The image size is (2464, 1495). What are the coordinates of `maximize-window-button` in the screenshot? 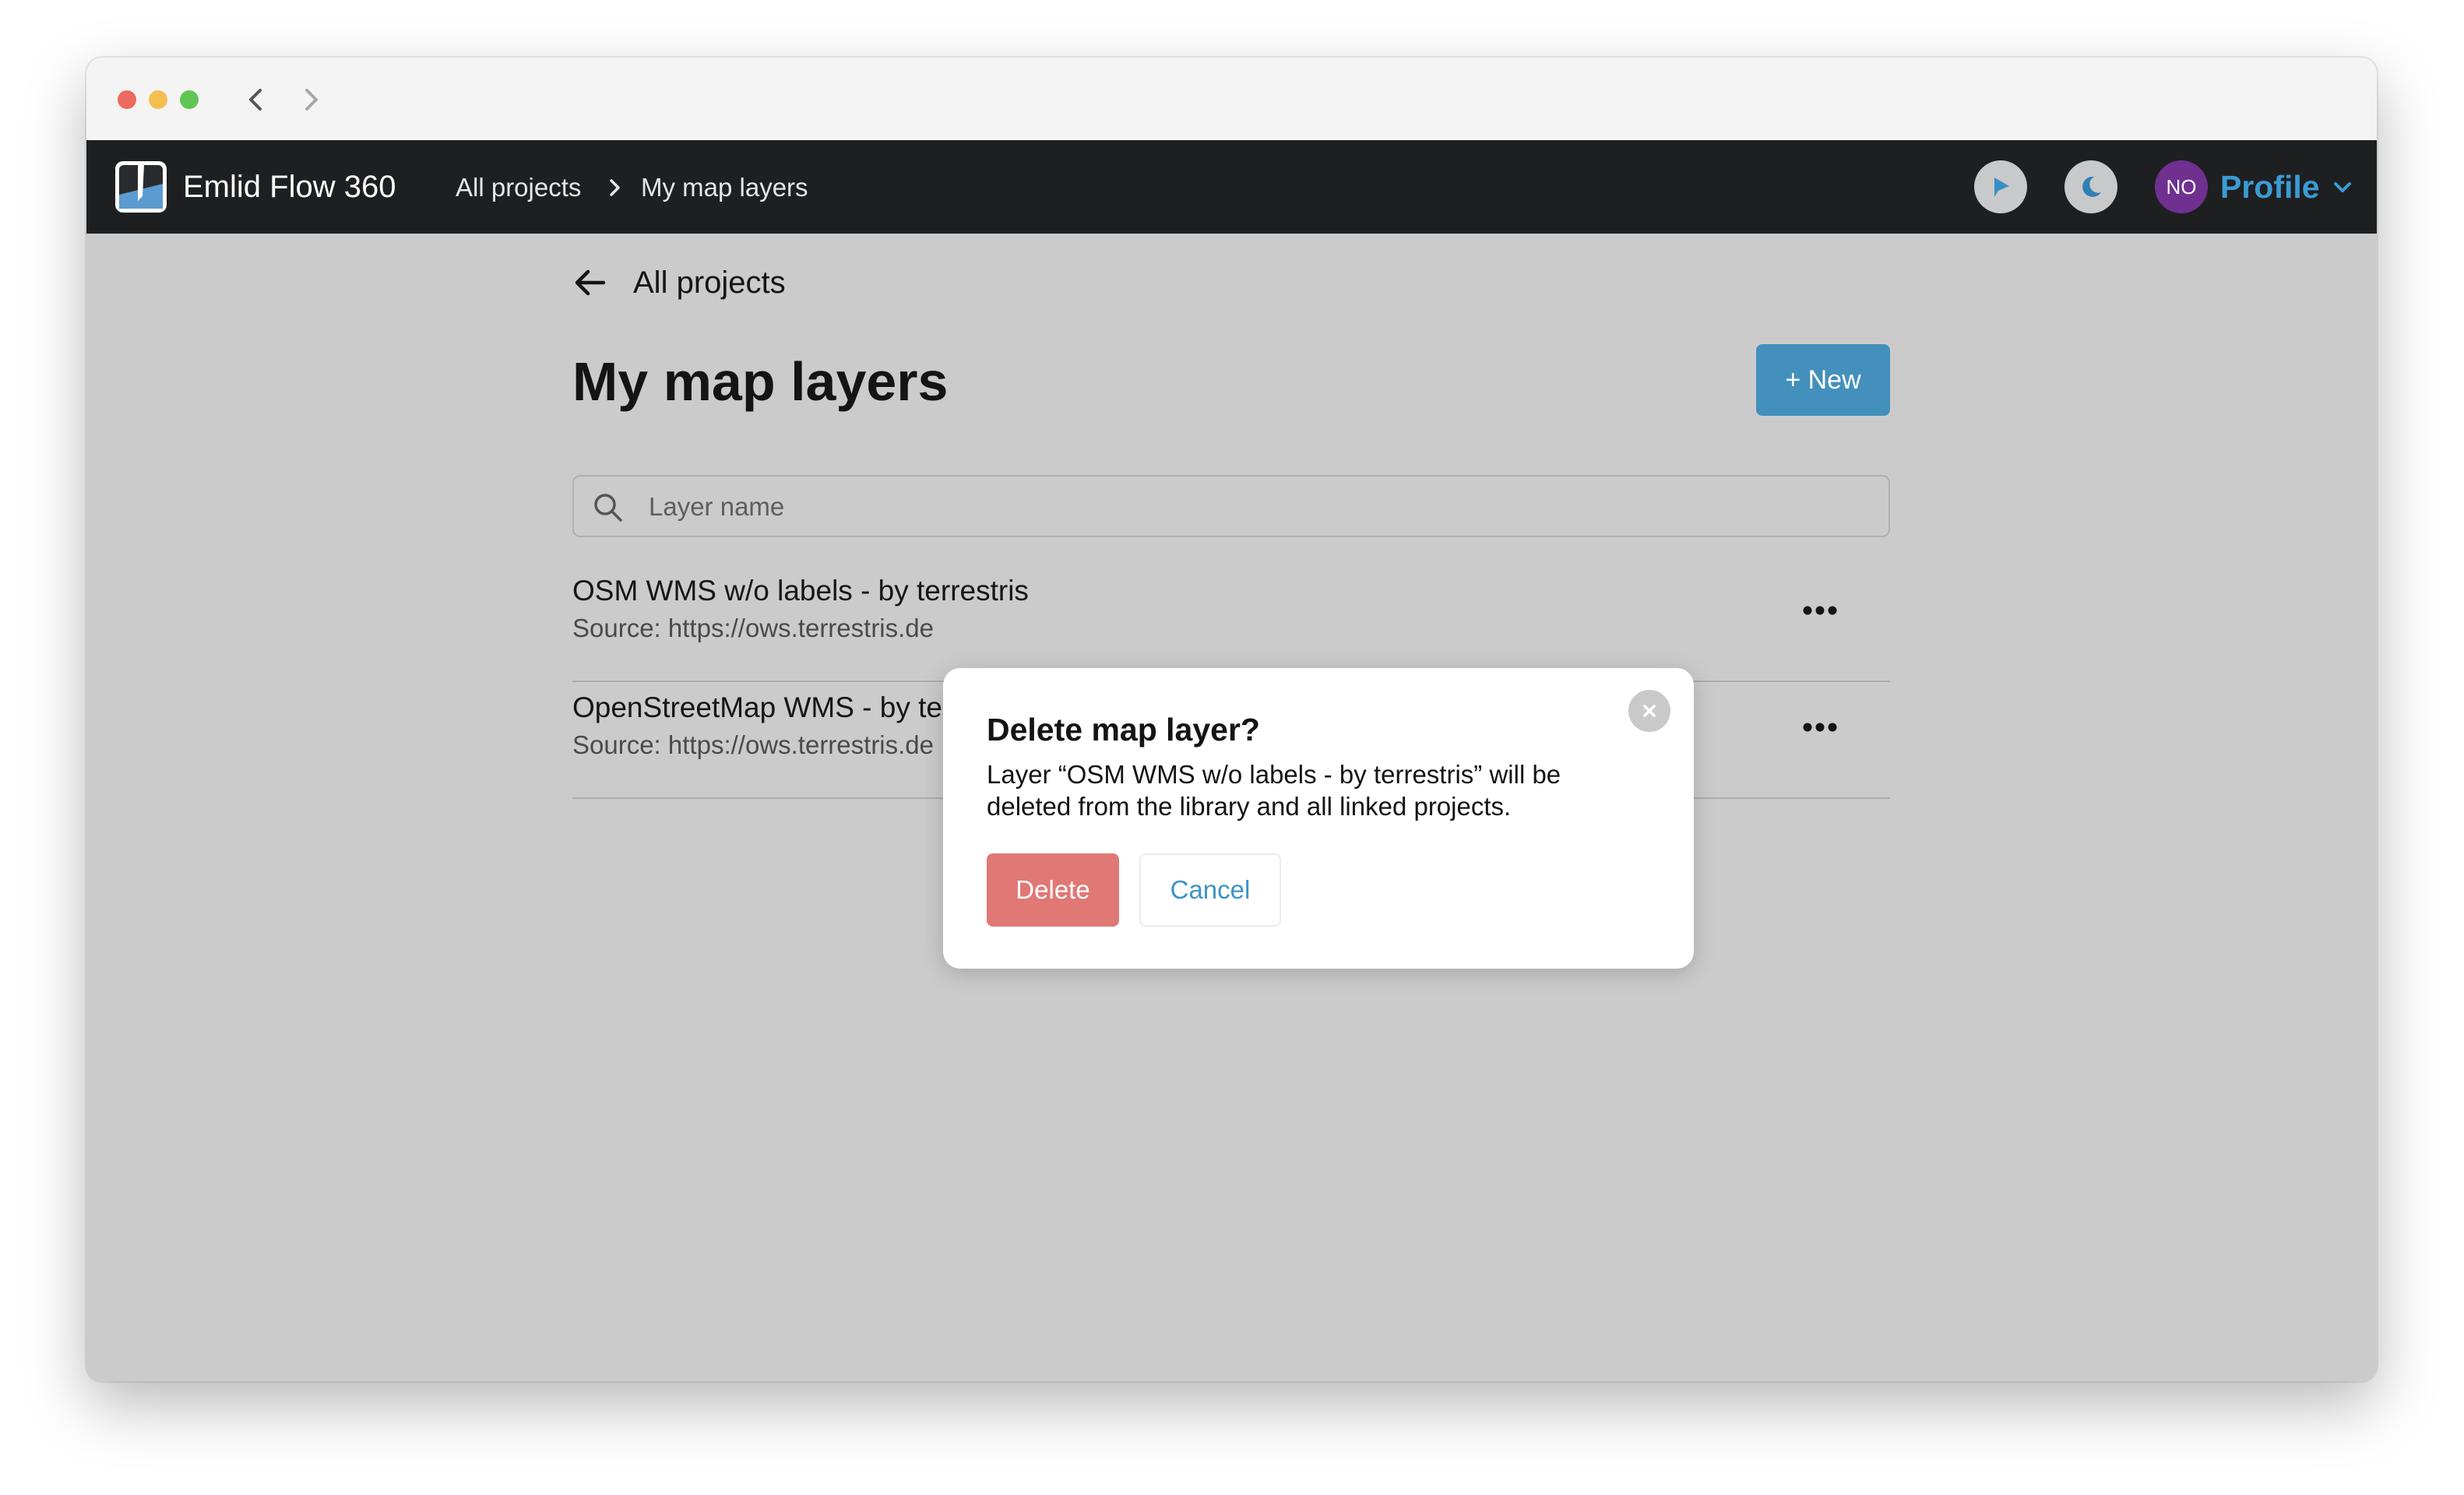 It's located at (189, 99).